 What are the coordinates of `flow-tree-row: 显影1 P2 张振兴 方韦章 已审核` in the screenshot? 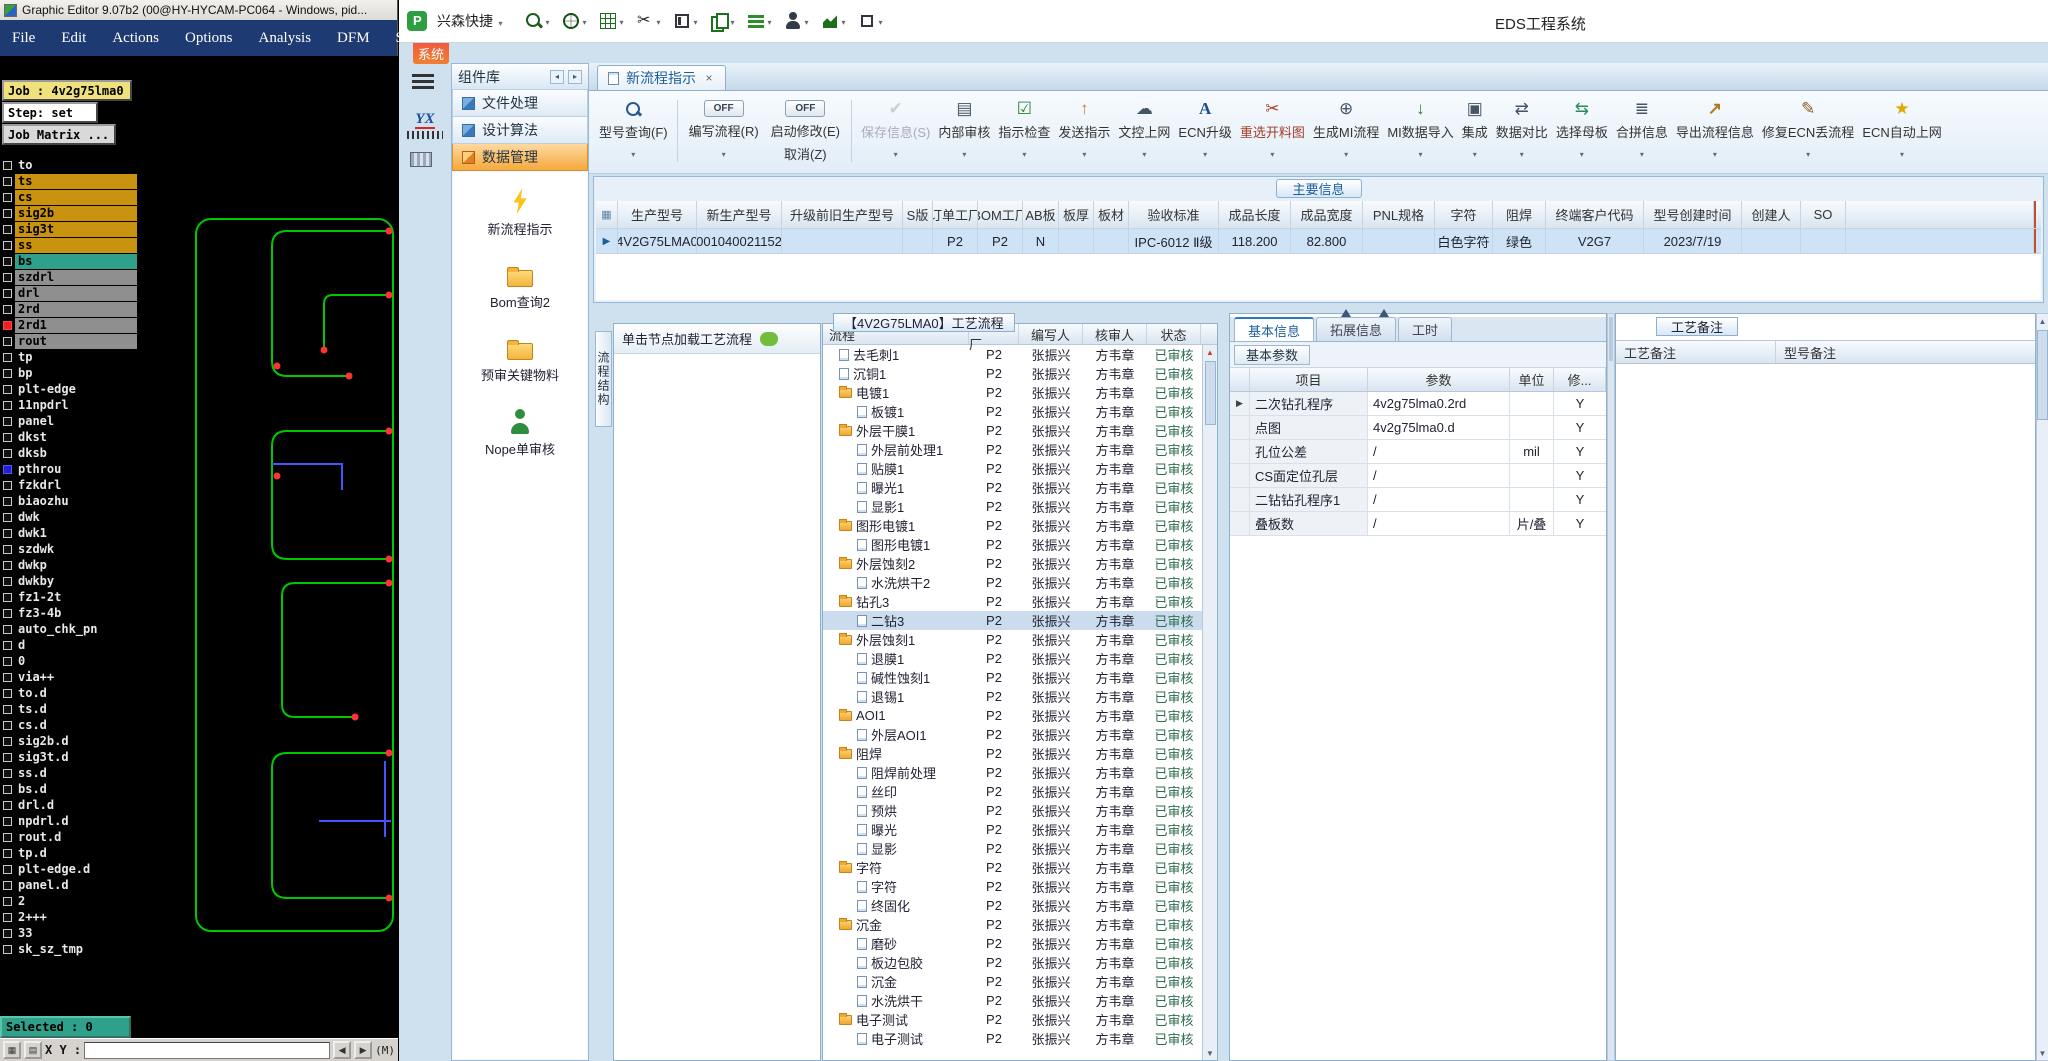 It's located at (1012, 506).